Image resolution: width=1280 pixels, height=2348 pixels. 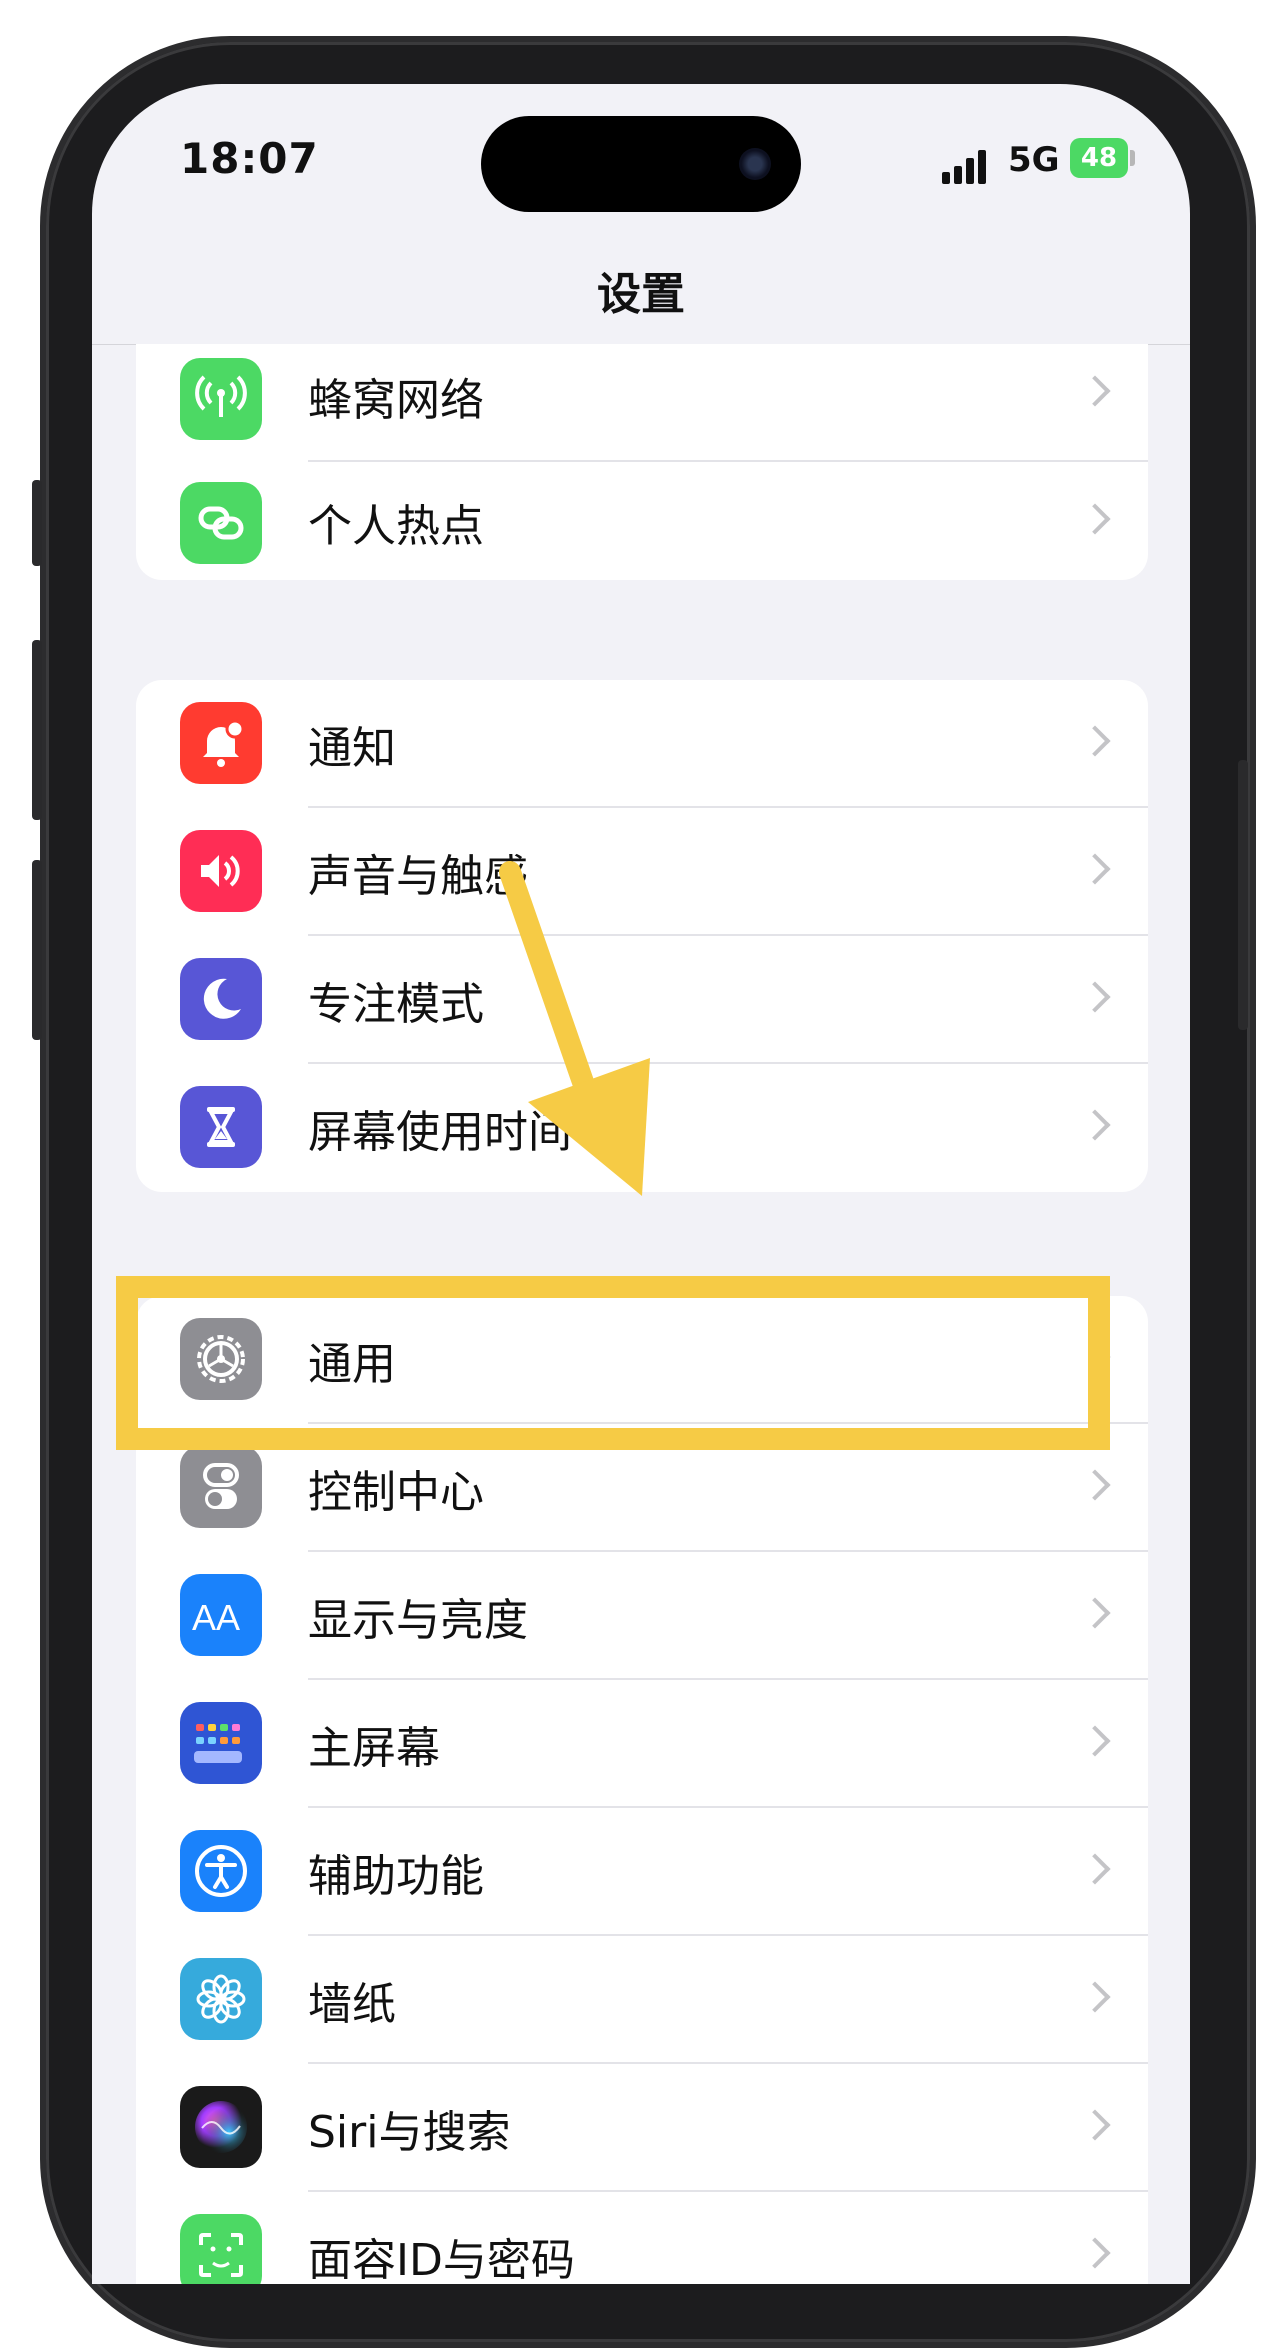 I want to click on moon-icon, so click(x=221, y=999).